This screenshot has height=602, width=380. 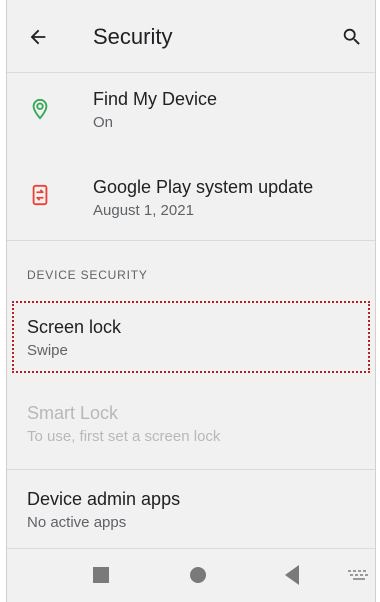 I want to click on find-my-device-title: Find My Device, so click(x=155, y=99).